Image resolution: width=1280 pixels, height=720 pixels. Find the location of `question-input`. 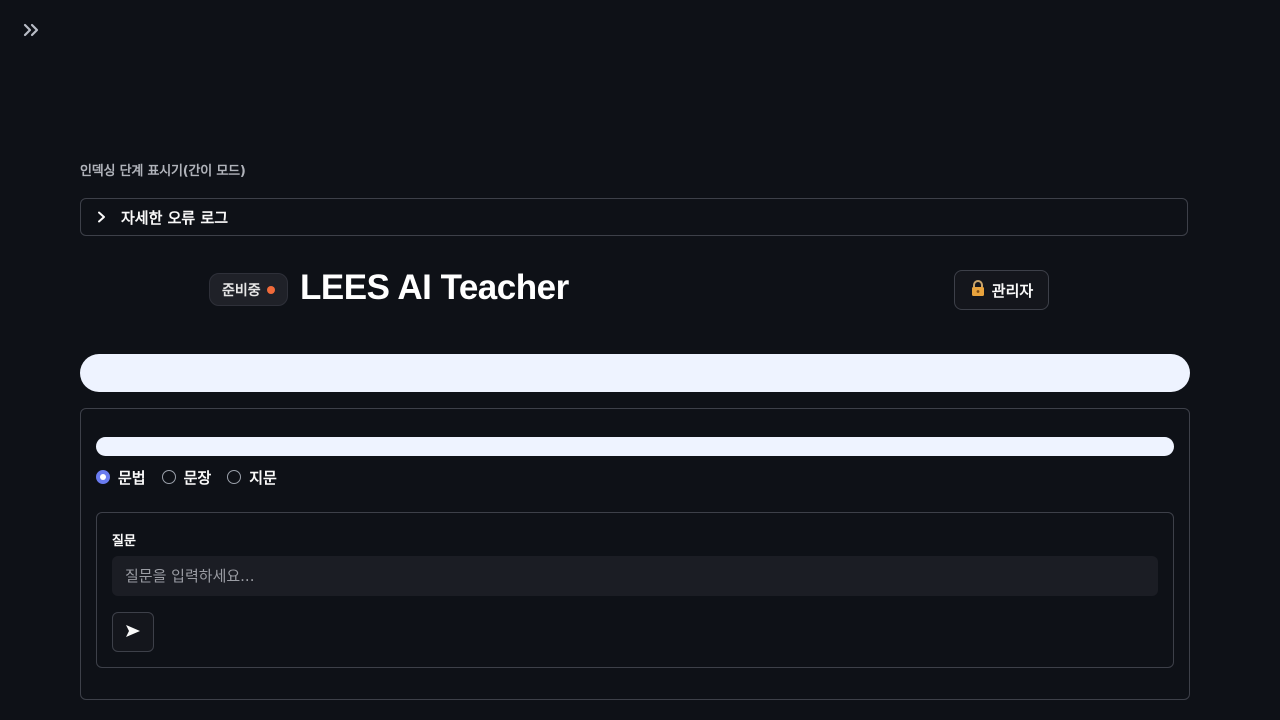

question-input is located at coordinates (635, 576).